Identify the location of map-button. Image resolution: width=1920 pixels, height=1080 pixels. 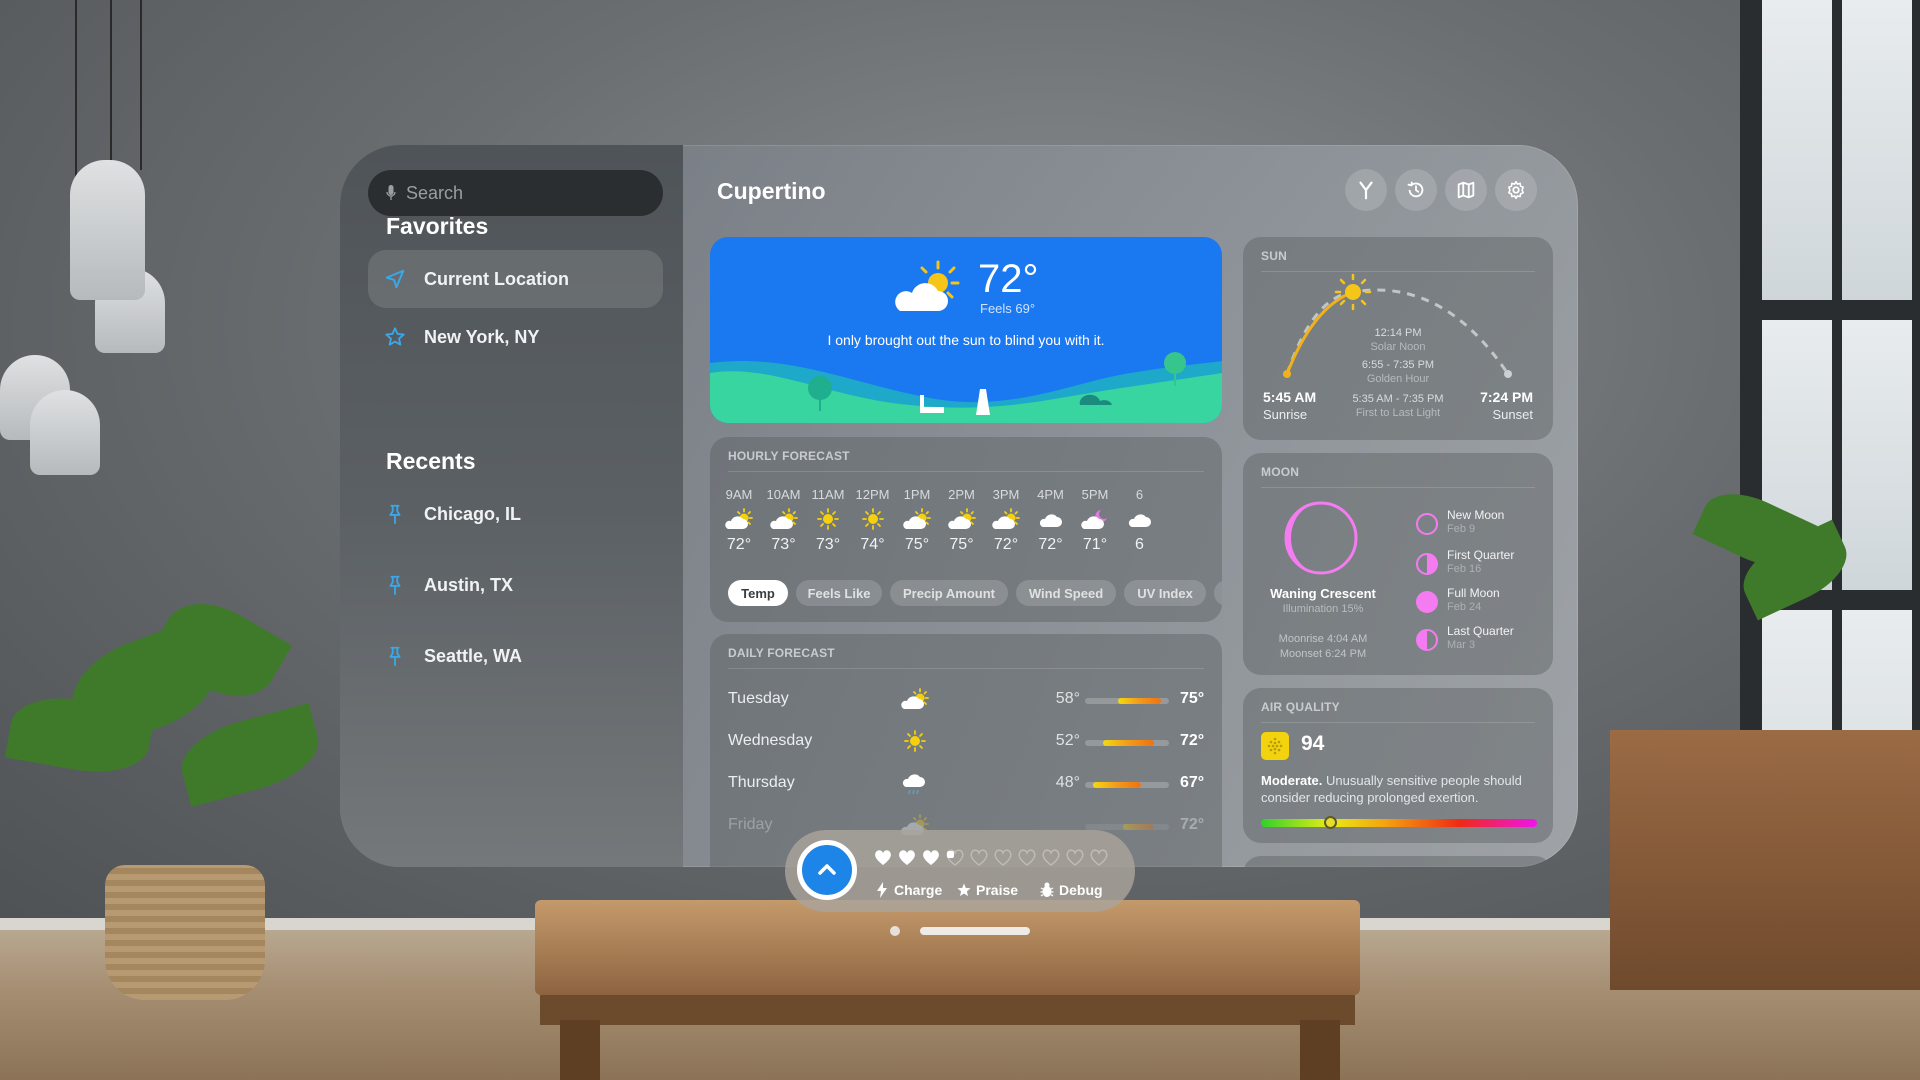
(1466, 190).